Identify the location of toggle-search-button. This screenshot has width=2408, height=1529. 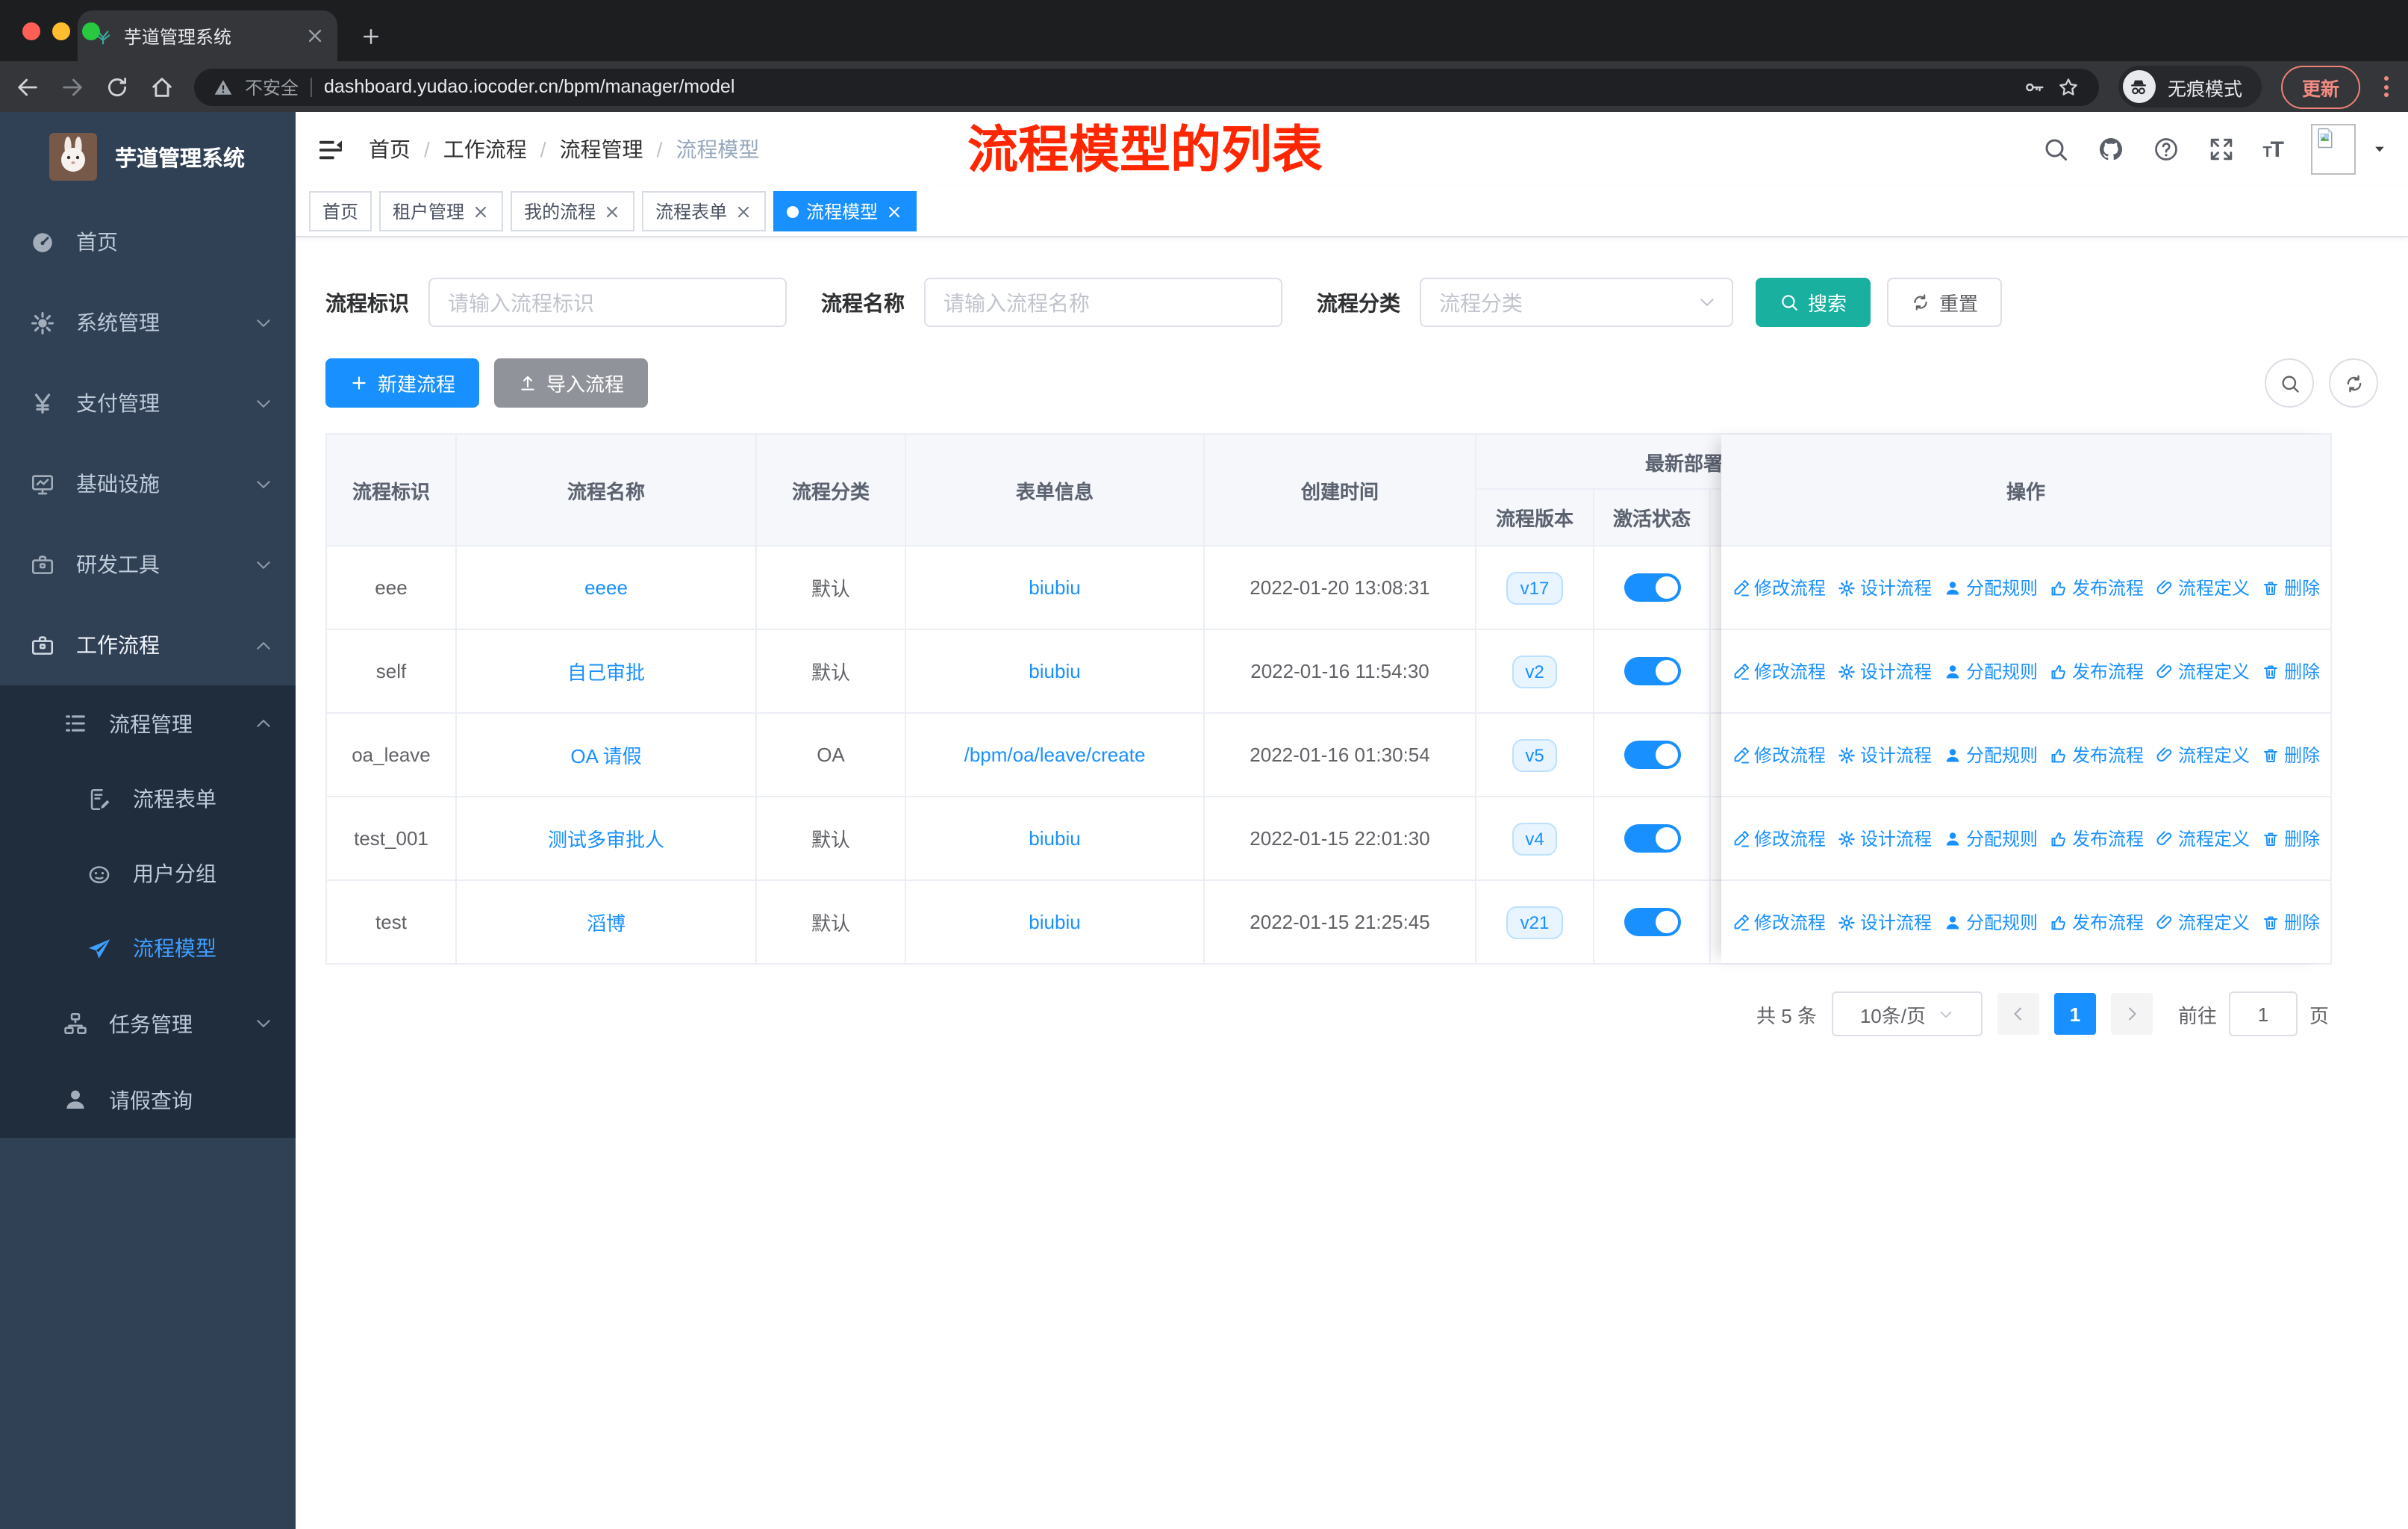
(2289, 383).